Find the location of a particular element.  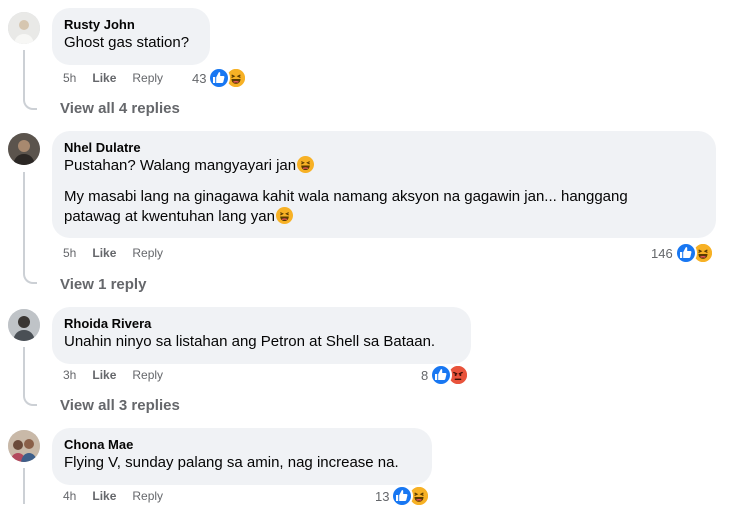

comment-text: Pustahan? Walang mangyayari jan is located at coordinates (384, 167).